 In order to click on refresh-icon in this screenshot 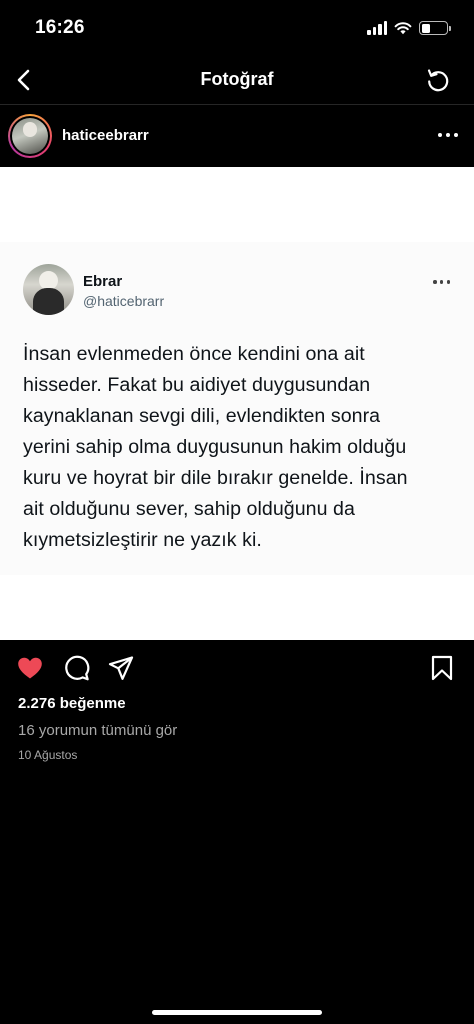, I will do `click(438, 80)`.